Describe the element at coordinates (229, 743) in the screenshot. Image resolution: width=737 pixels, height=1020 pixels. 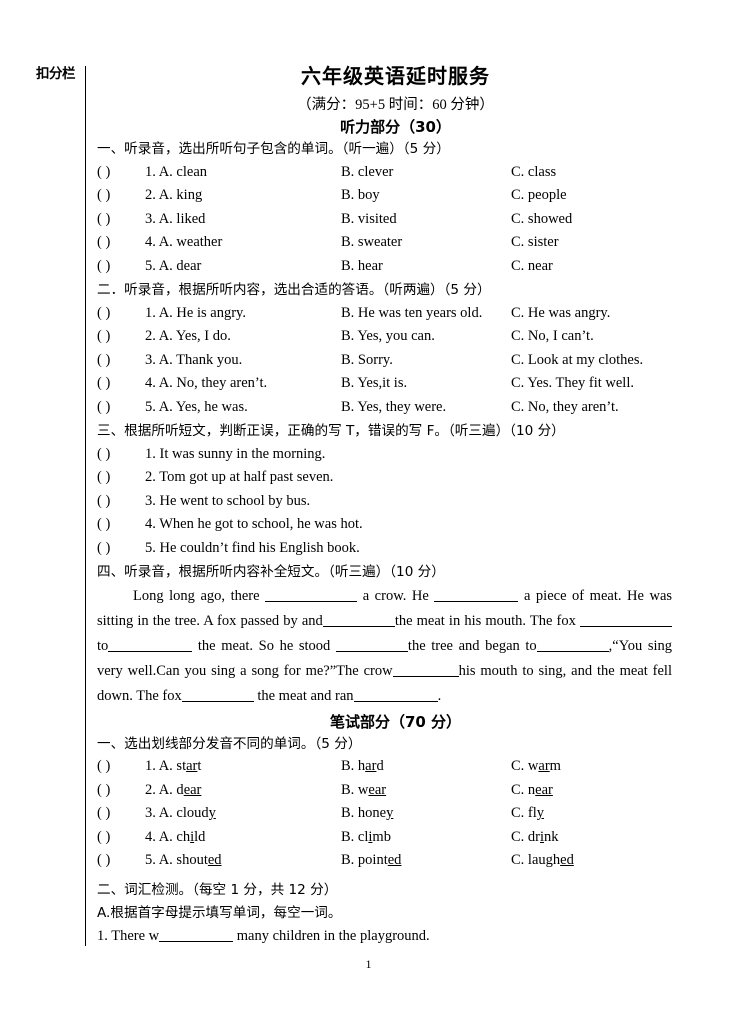
I see `section-heading-written-1: 一、选出划线部分发音不同的单词。（5 分）` at that location.